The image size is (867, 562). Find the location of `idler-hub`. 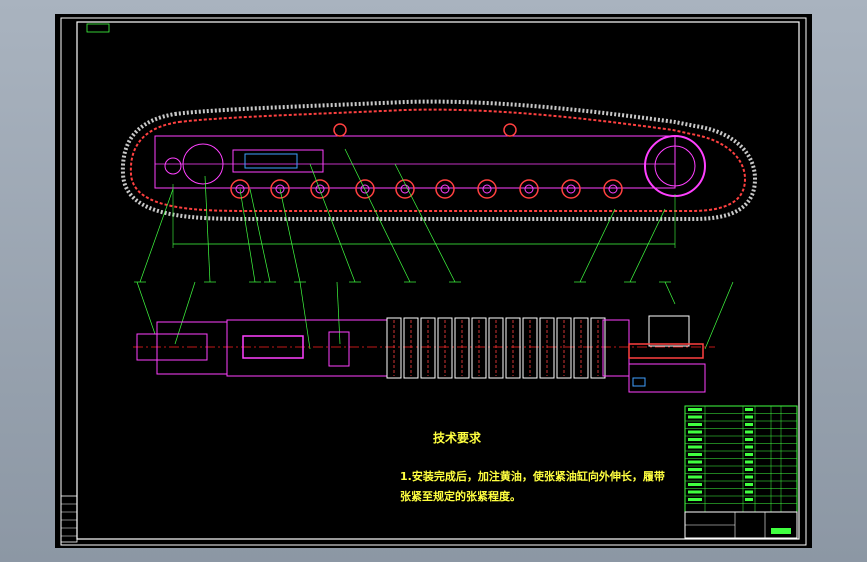

idler-hub is located at coordinates (173, 166).